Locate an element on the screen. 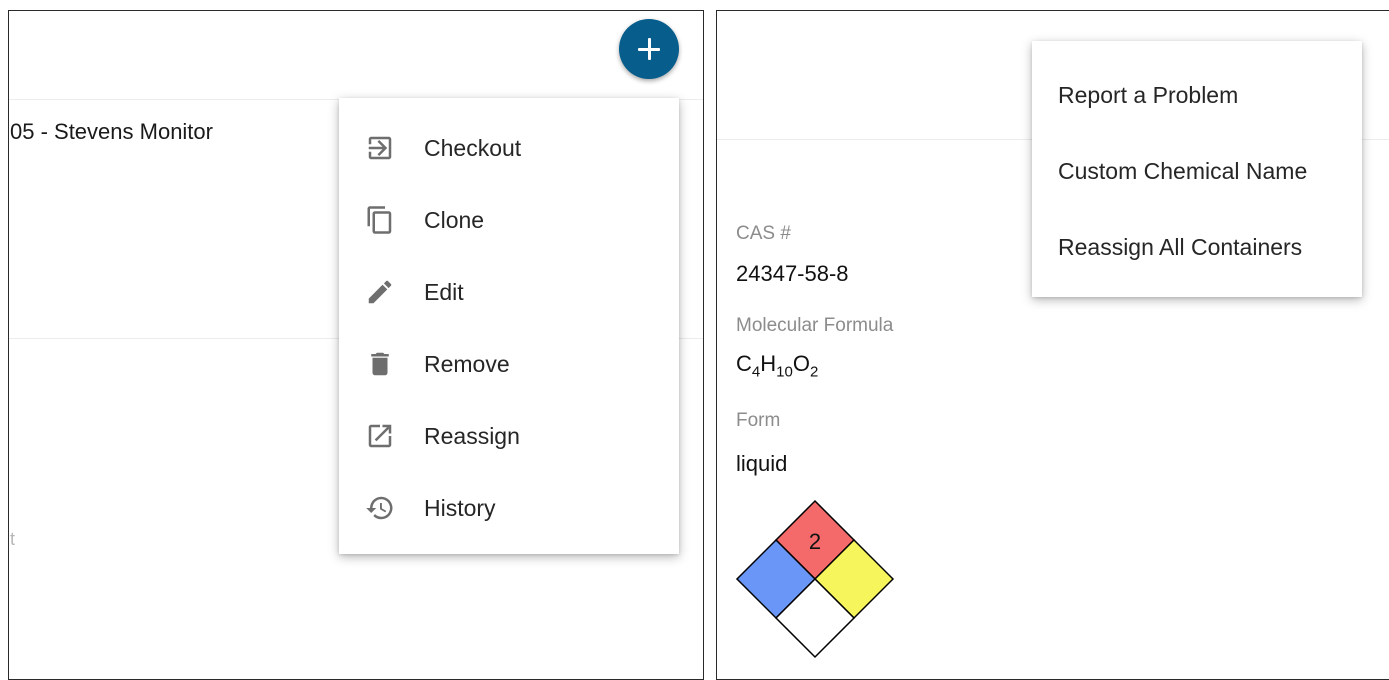 Image resolution: width=1389 pixels, height=680 pixels. menu-item-history: History is located at coordinates (509, 508).